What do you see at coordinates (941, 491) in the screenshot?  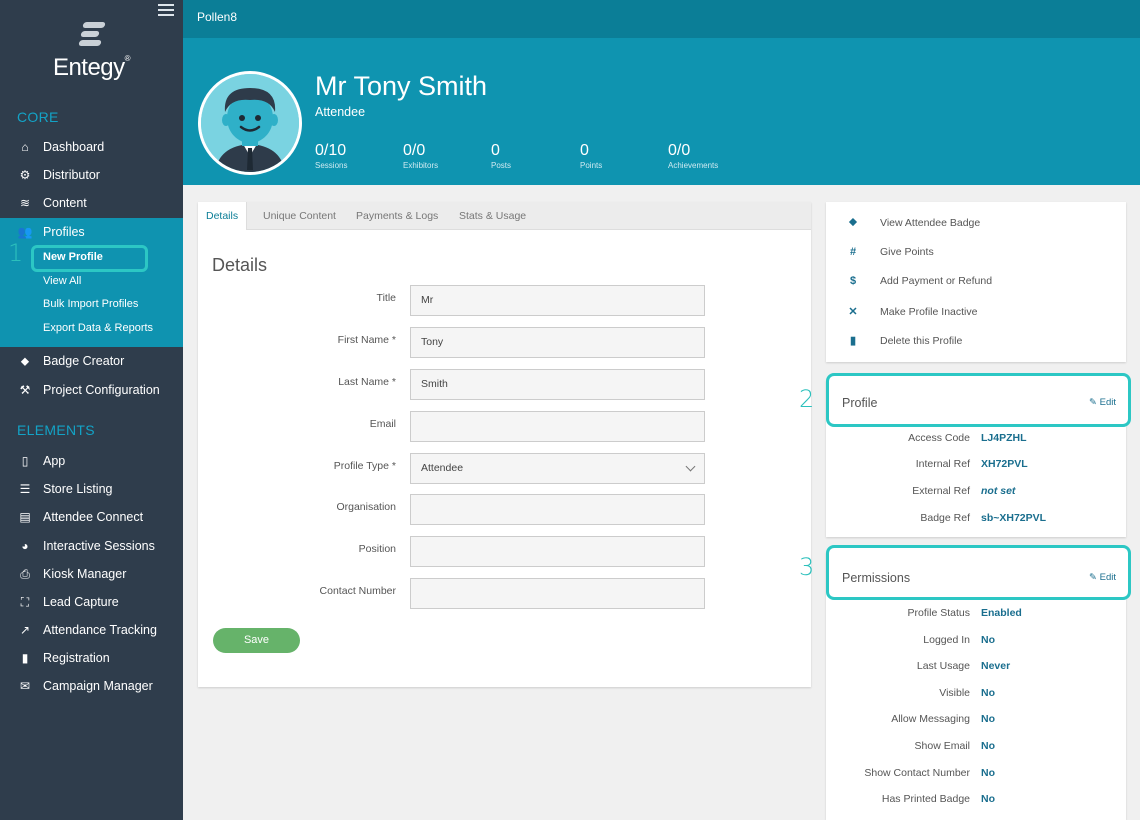 I see `external-ref-label: External Ref` at bounding box center [941, 491].